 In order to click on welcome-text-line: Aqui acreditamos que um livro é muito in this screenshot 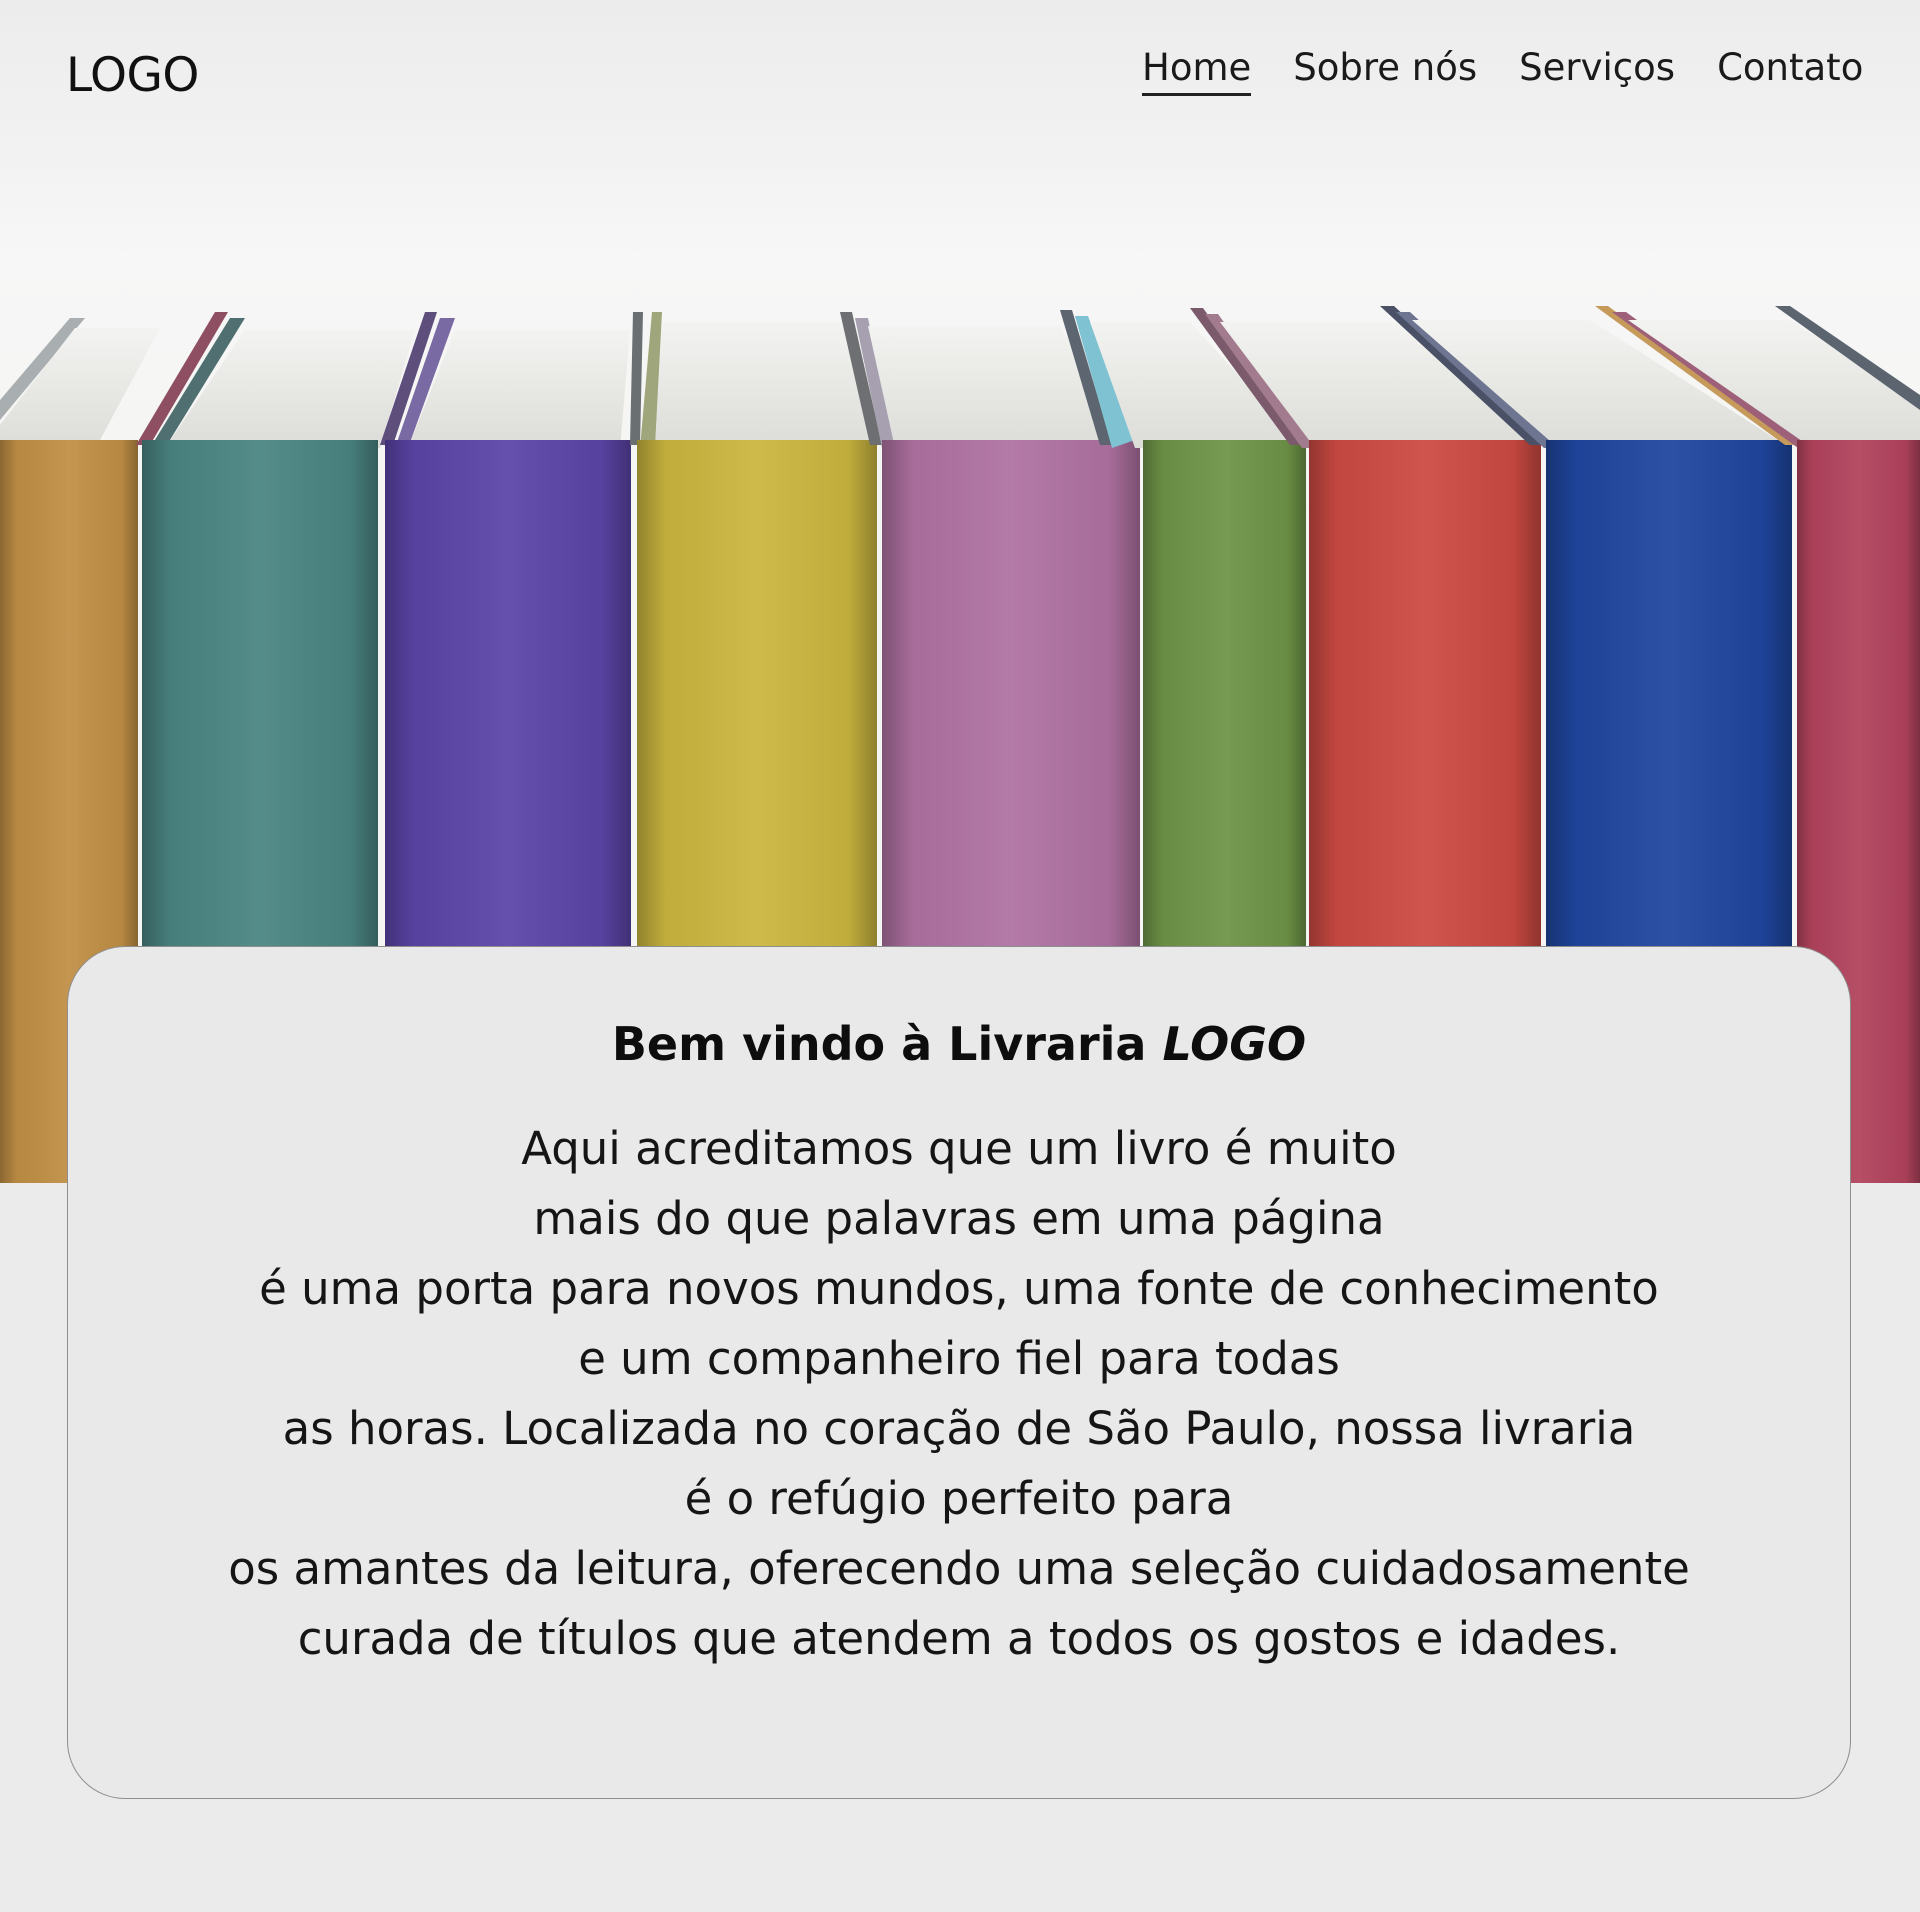, I will do `click(959, 1149)`.